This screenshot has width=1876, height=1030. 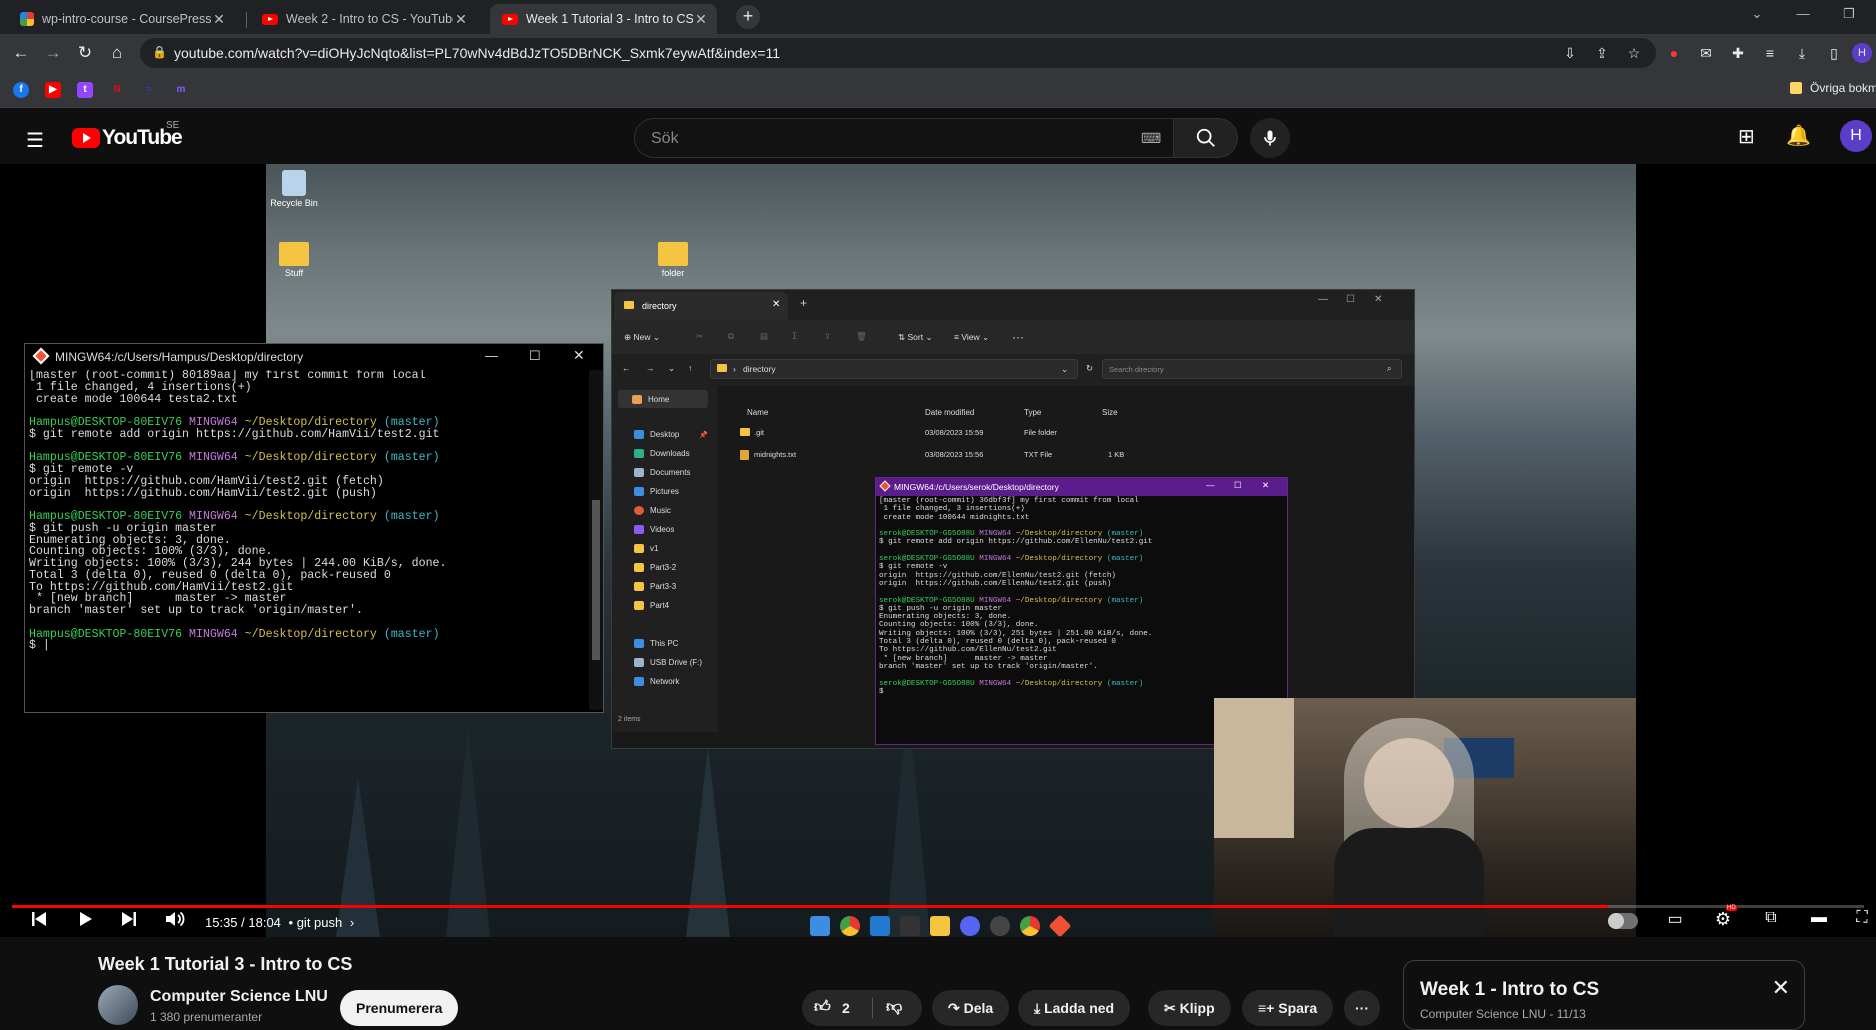 I want to click on tab-week1-tutorial3: Week 1 Tutorial 3 - Intro to CS - Y ✕, so click(x=603, y=19).